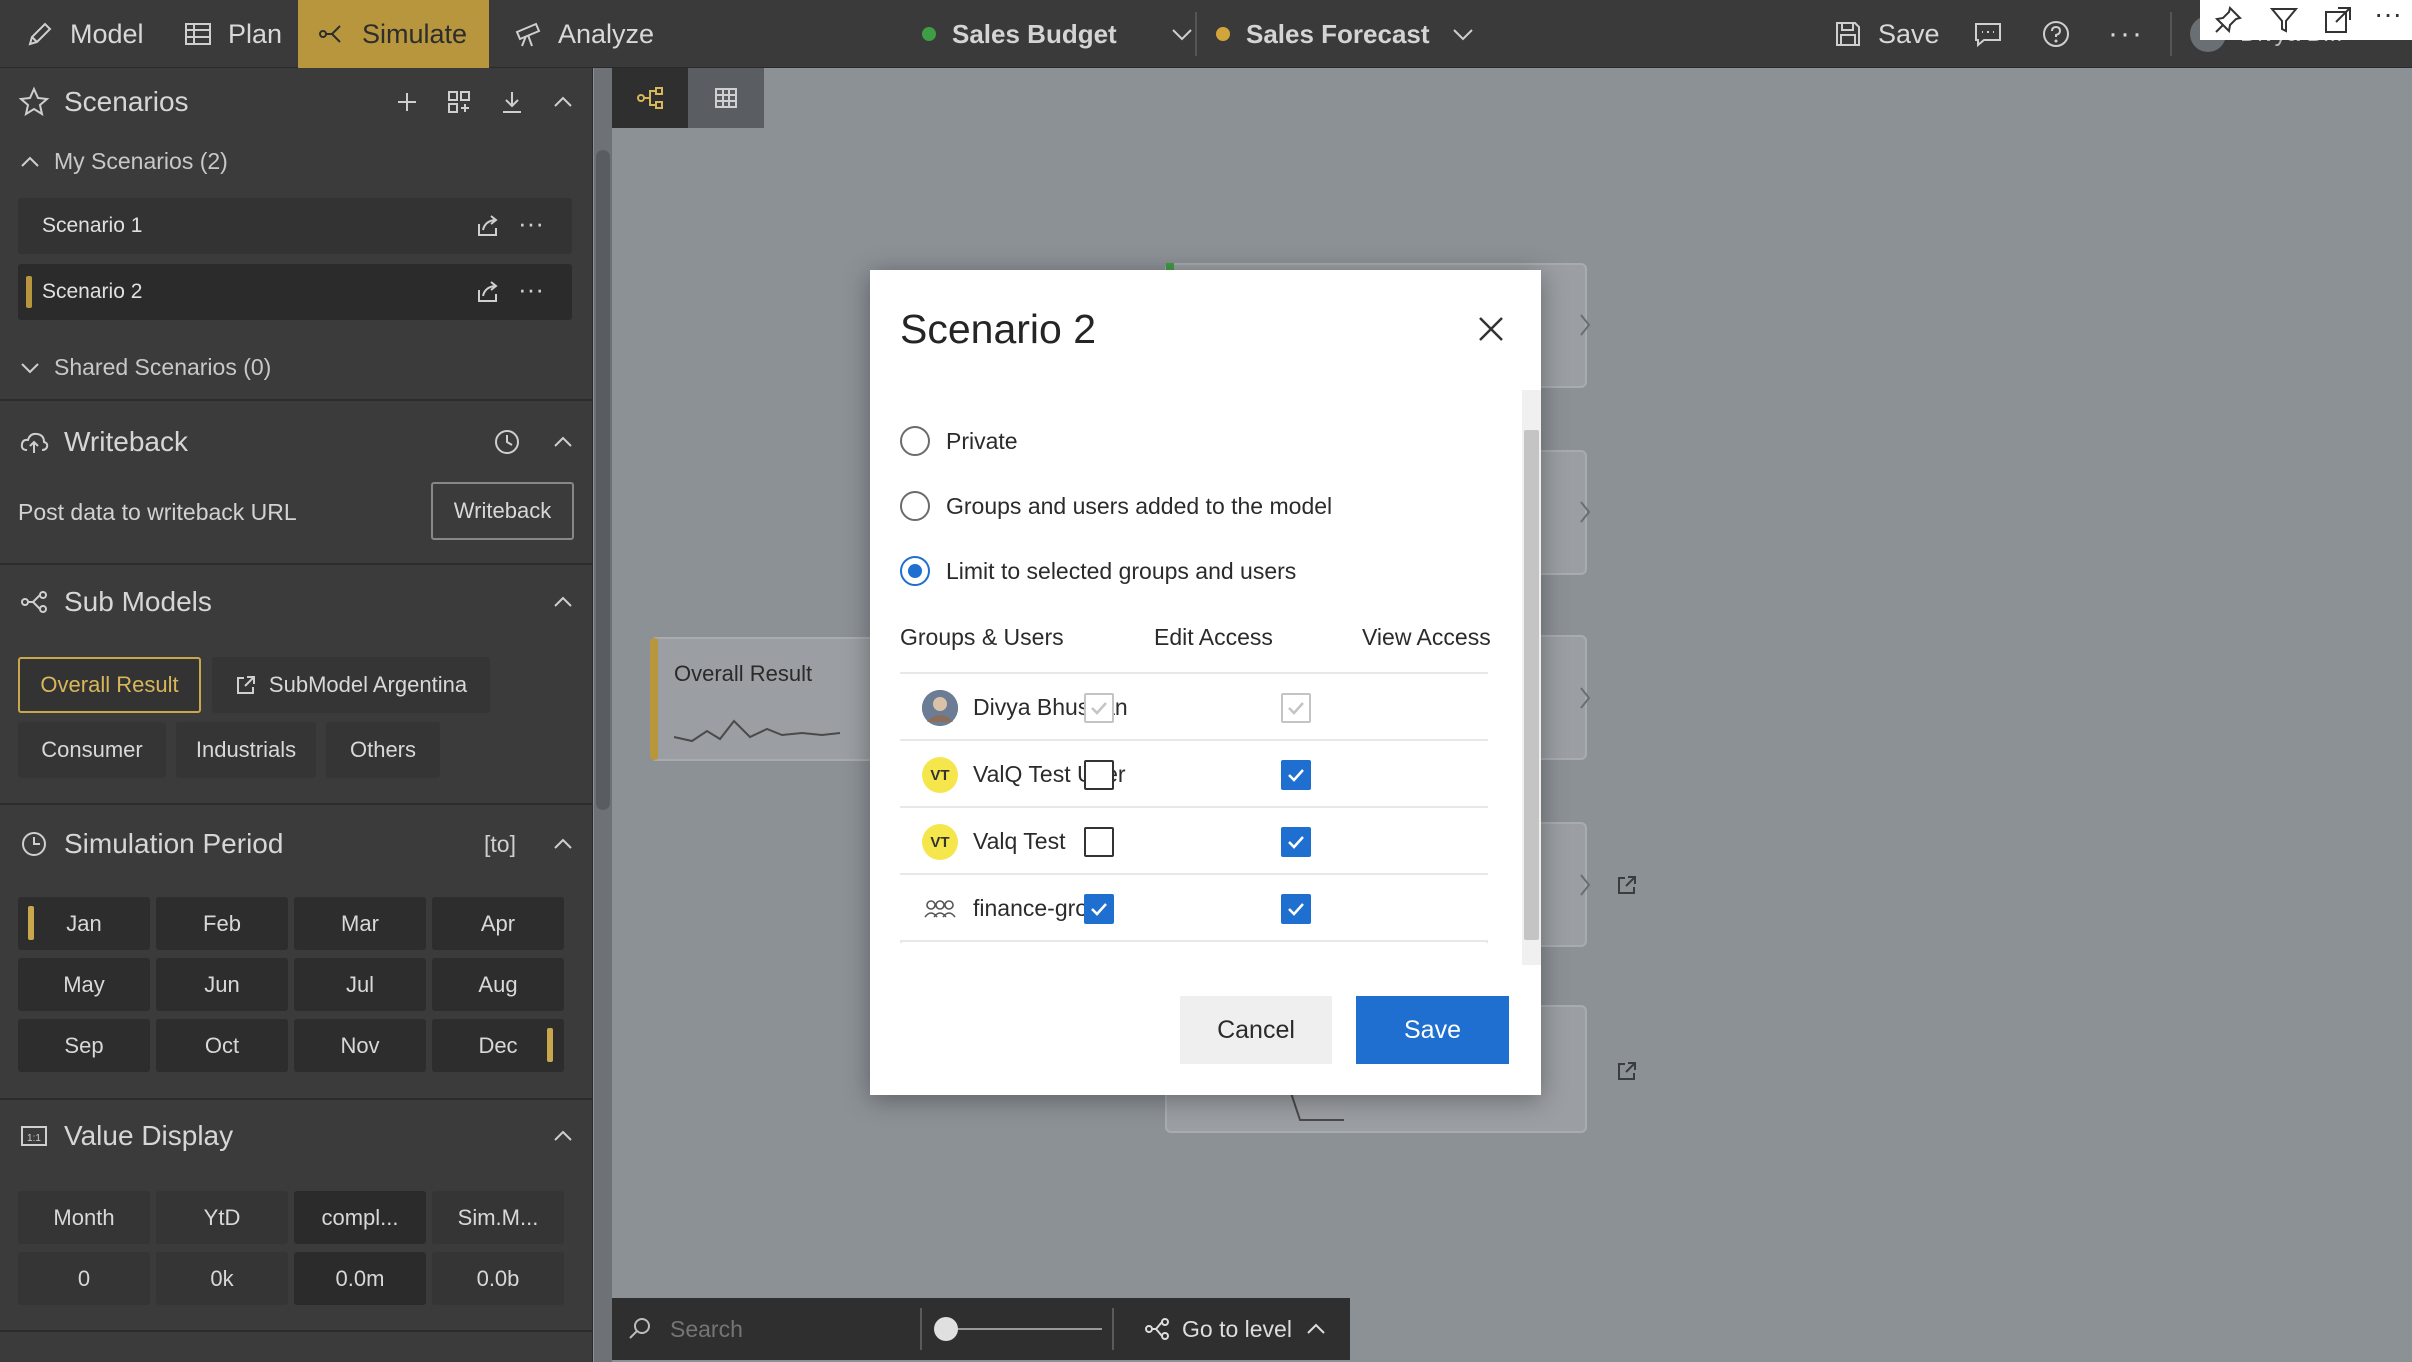 Image resolution: width=2412 pixels, height=1362 pixels. What do you see at coordinates (982, 637) in the screenshot?
I see `column-header-groups: Groups & Users` at bounding box center [982, 637].